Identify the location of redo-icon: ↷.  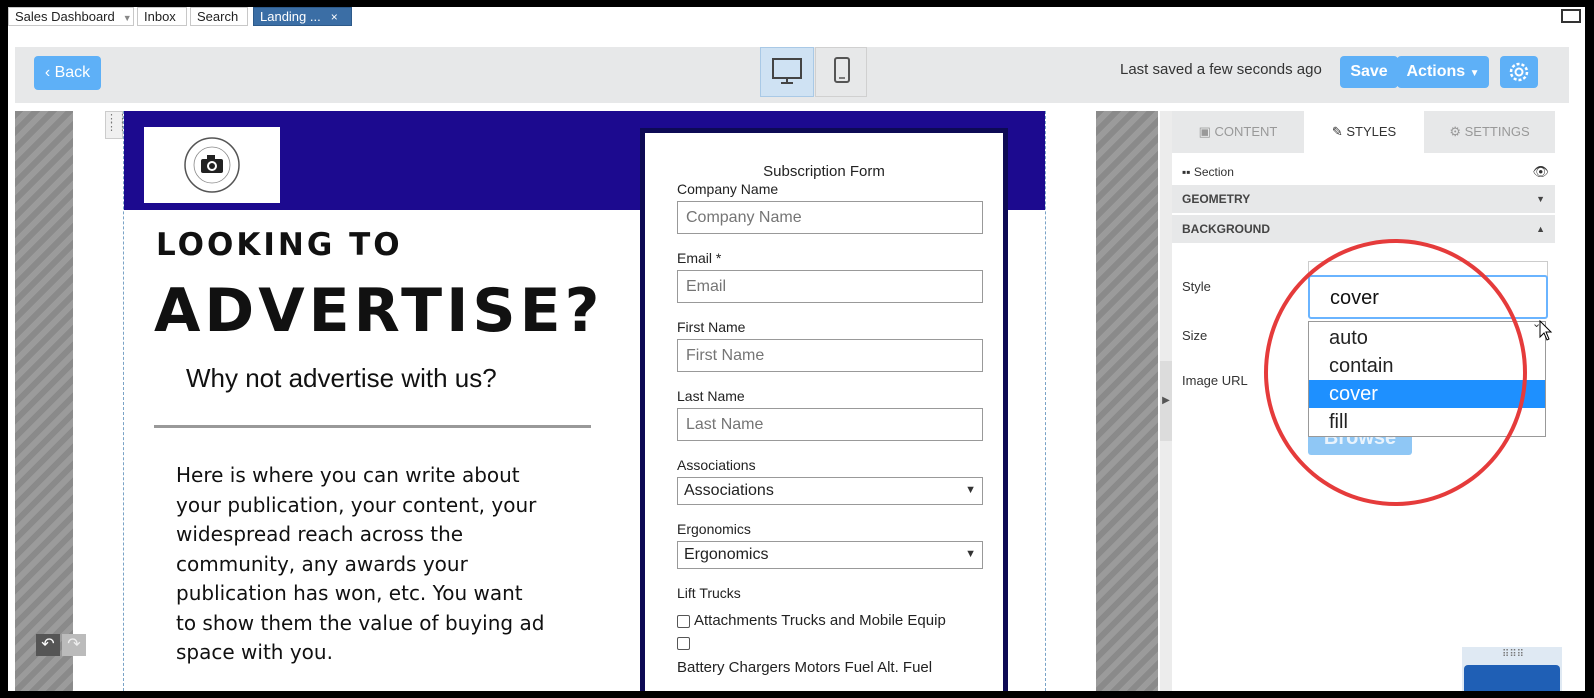
(74, 645).